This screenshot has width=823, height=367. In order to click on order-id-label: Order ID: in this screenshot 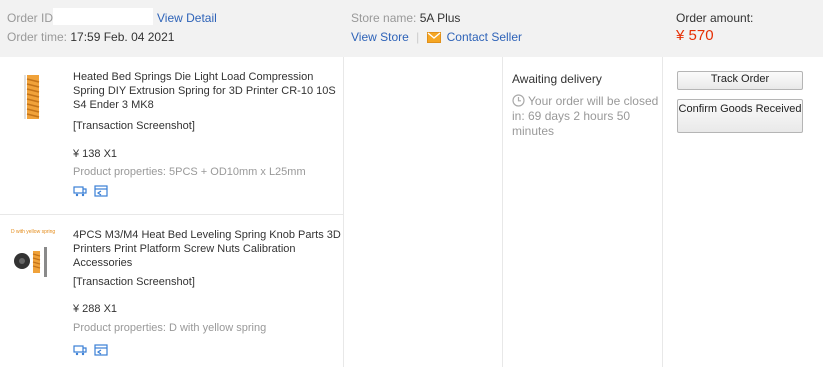, I will do `click(32, 18)`.